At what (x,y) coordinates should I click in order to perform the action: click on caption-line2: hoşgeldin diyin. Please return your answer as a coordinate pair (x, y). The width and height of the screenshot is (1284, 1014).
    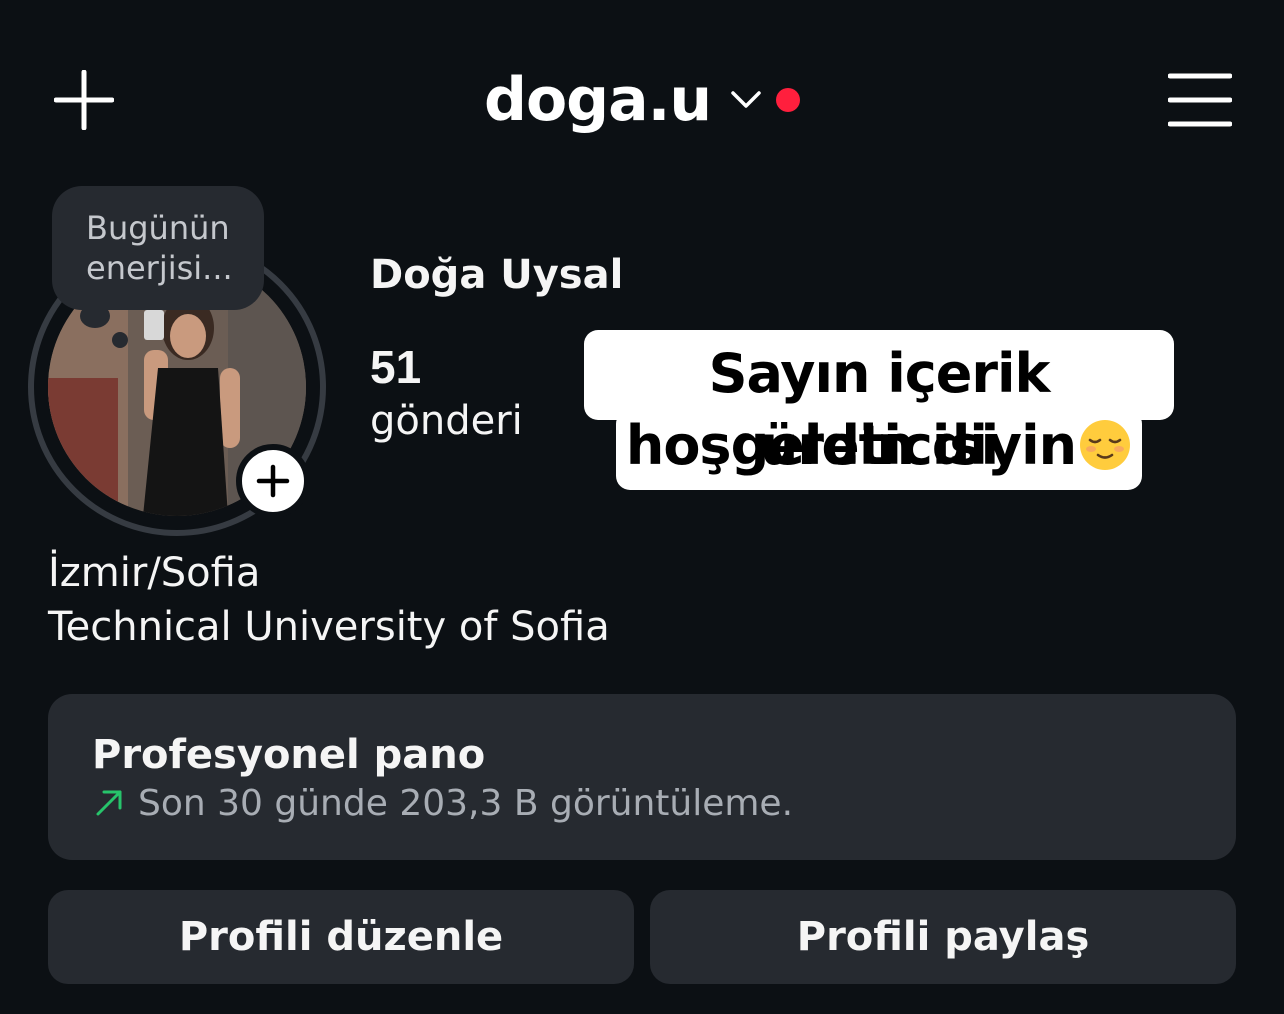
    Looking at the image, I should click on (851, 445).